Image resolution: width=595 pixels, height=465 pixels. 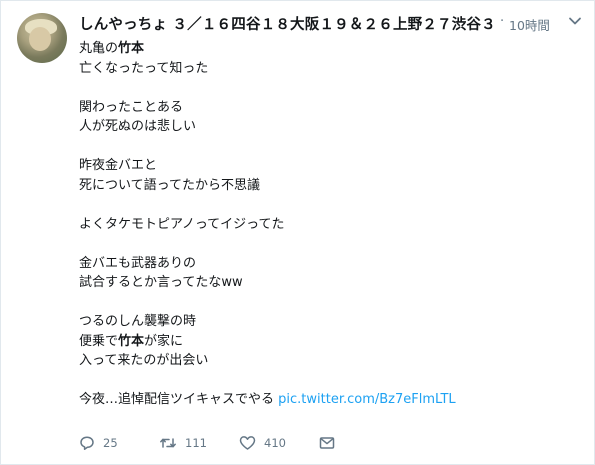 I want to click on tweet-header: しんやっちょ ３／１６四谷１８大阪１９＆２６上野２７渋谷３... · 10時間, so click(x=331, y=24).